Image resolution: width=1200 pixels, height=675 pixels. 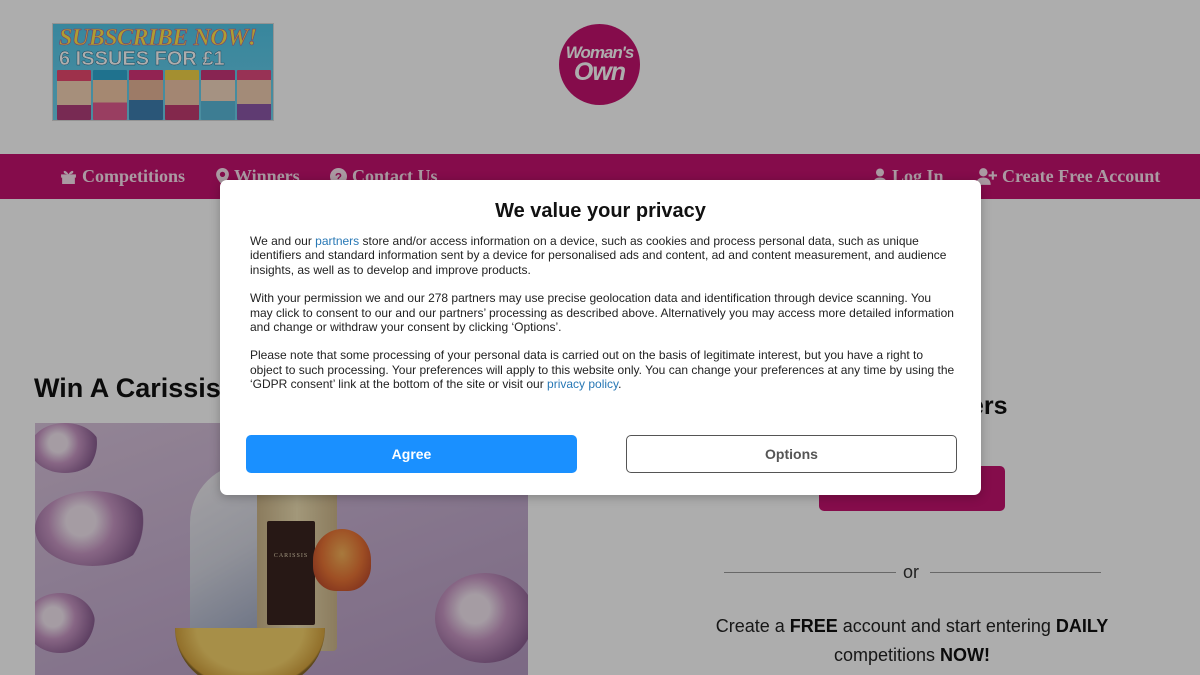 I want to click on partners-link: partners, so click(x=337, y=241).